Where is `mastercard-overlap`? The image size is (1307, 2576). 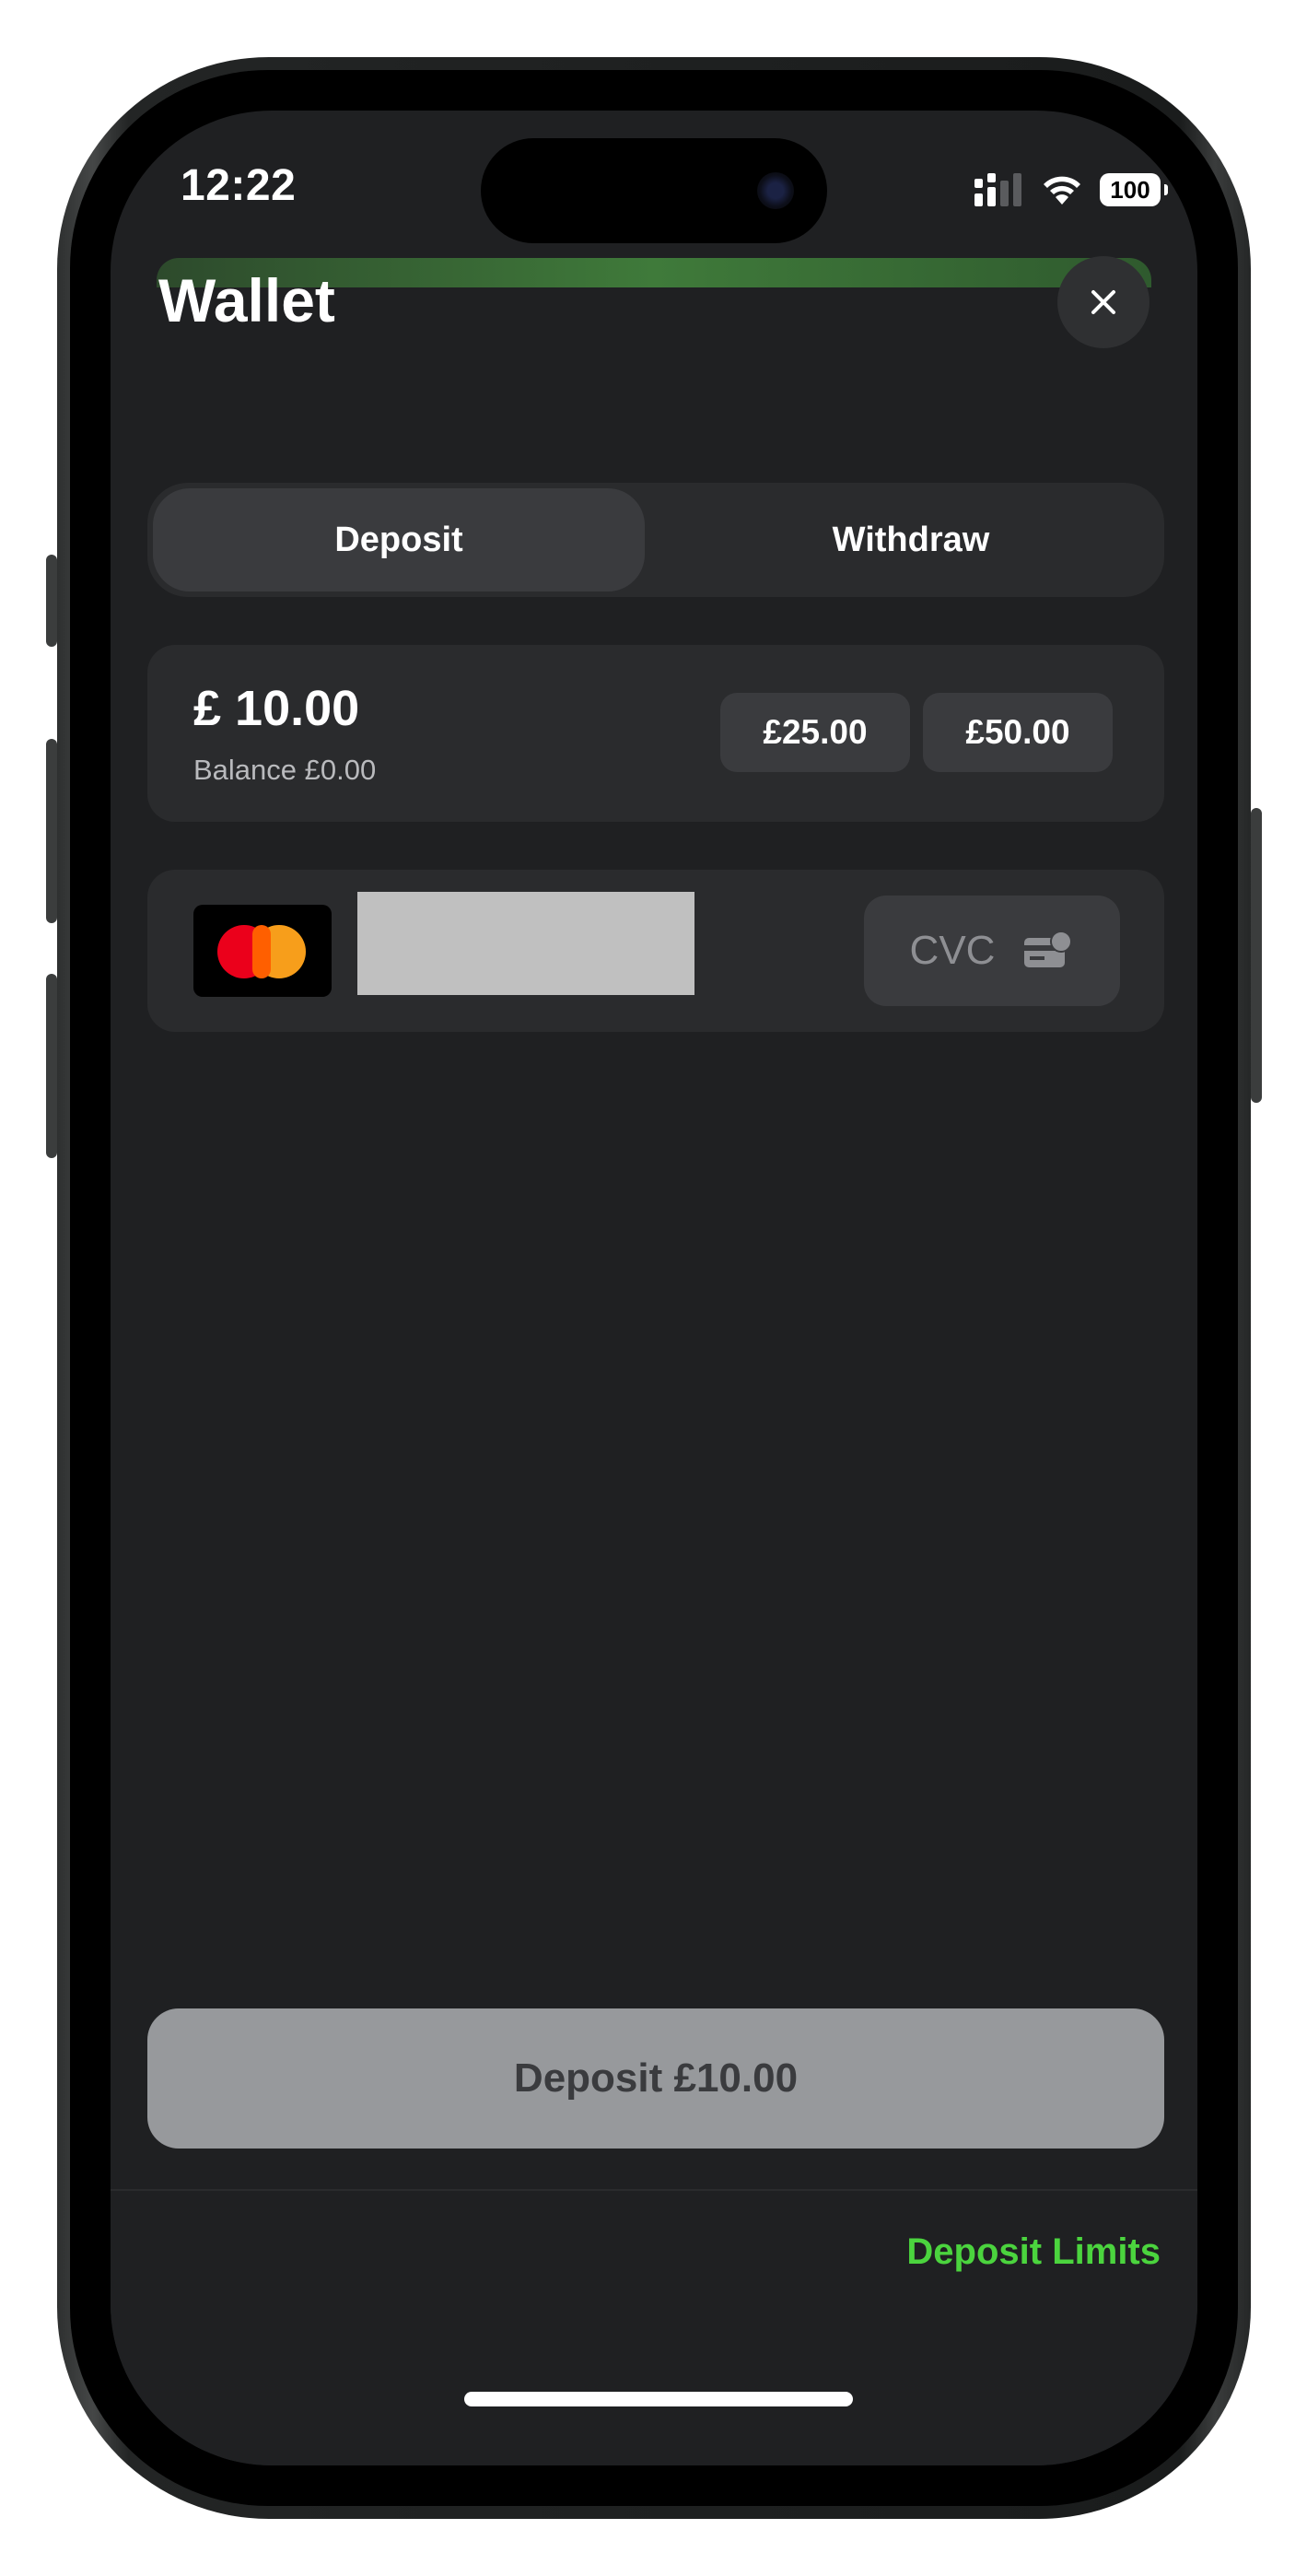
mastercard-overlap is located at coordinates (261, 951).